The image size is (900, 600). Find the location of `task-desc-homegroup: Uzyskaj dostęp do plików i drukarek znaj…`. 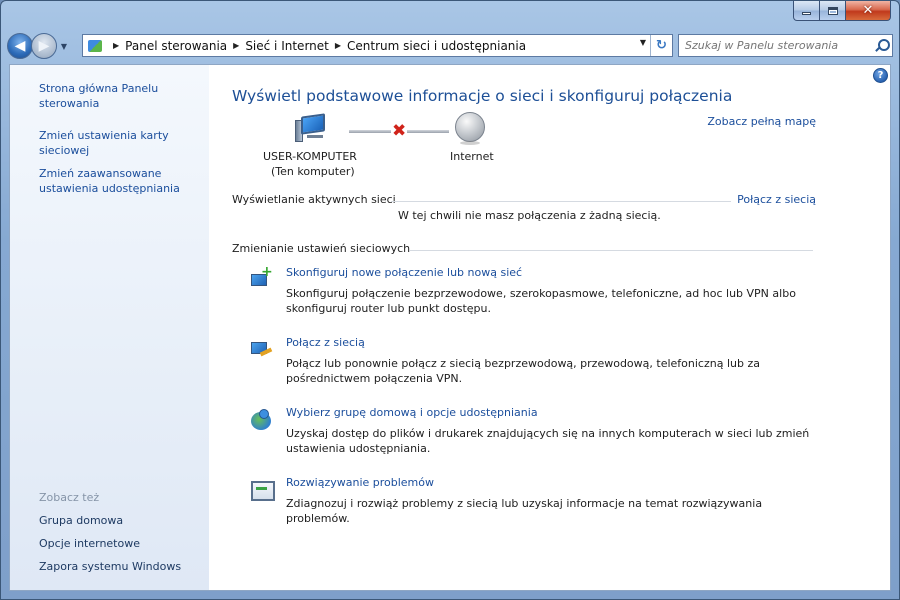

task-desc-homegroup: Uzyskaj dostęp do plików i drukarek znaj… is located at coordinates (548, 441).